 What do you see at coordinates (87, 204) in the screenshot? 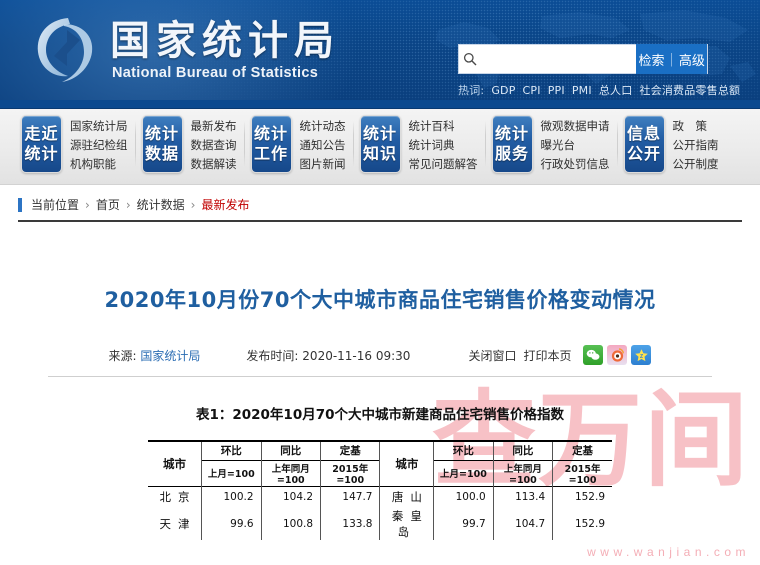
I see `breadcrumb-sep-1: ›` at bounding box center [87, 204].